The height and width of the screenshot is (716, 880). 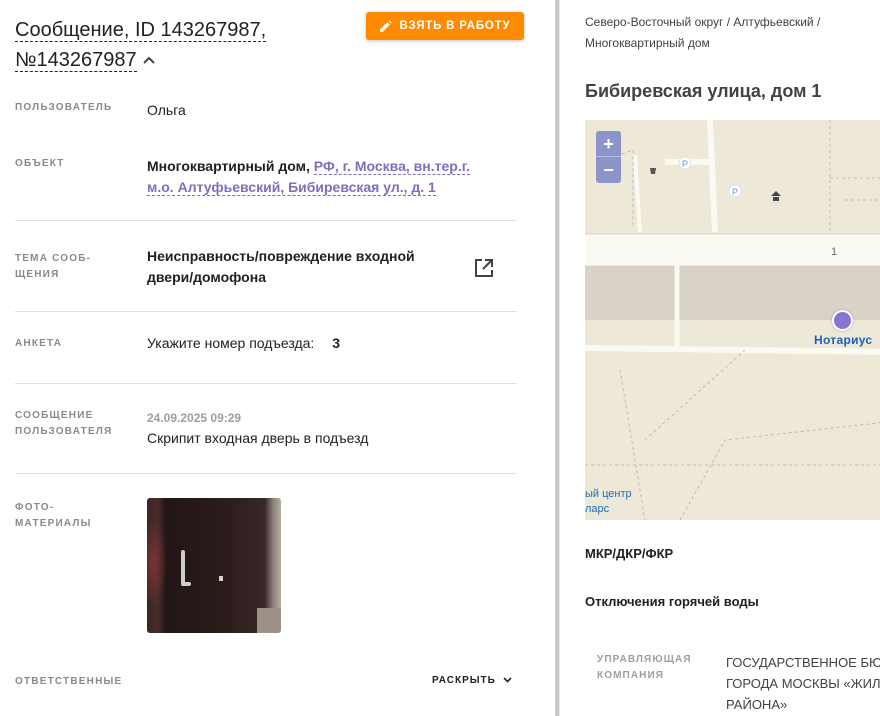 What do you see at coordinates (53, 515) in the screenshot?
I see `photos-label: ФОТО-МАТЕРИАЛЫ` at bounding box center [53, 515].